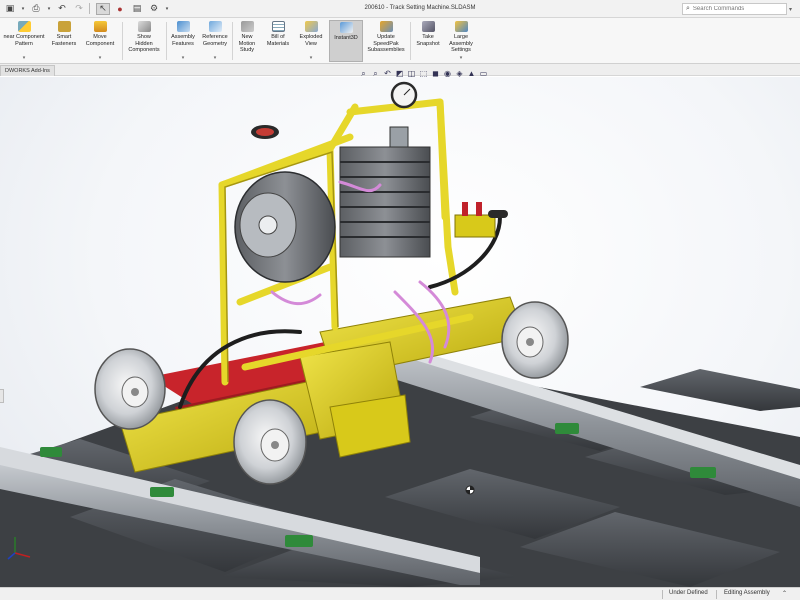 The width and height of the screenshot is (800, 600). Describe the element at coordinates (265, 132) in the screenshot. I see `handle-grip` at that location.